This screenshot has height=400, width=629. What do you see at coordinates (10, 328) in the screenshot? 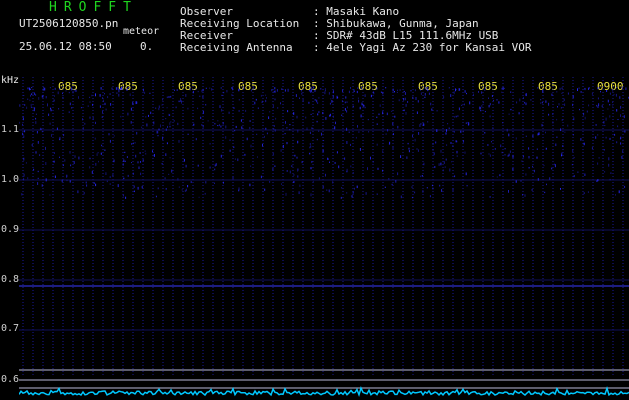
I see `y-tick-label: 0.7` at bounding box center [10, 328].